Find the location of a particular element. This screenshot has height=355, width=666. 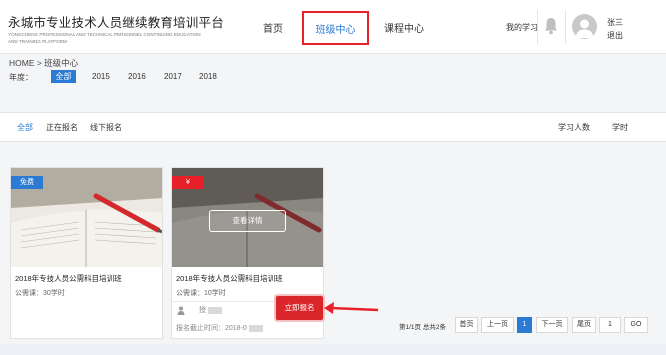

class-credit-hours: 公需课：10学时 is located at coordinates (201, 293).